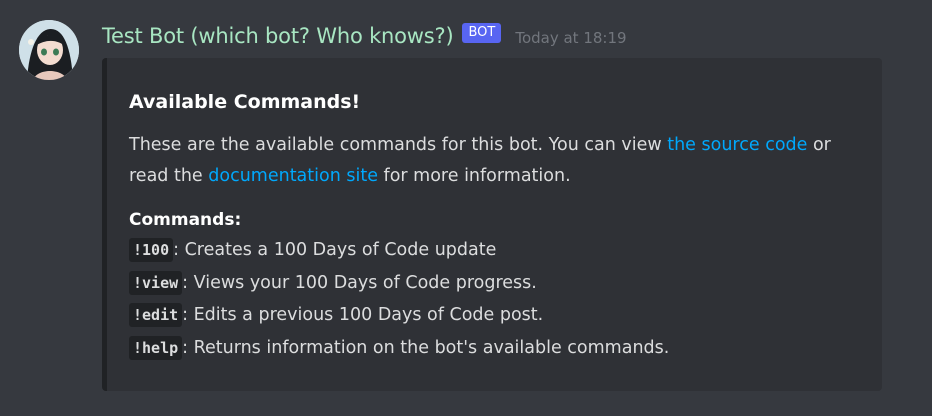 This screenshot has height=416, width=932. What do you see at coordinates (474, 176) in the screenshot?
I see `desc-text-3: for more information.` at bounding box center [474, 176].